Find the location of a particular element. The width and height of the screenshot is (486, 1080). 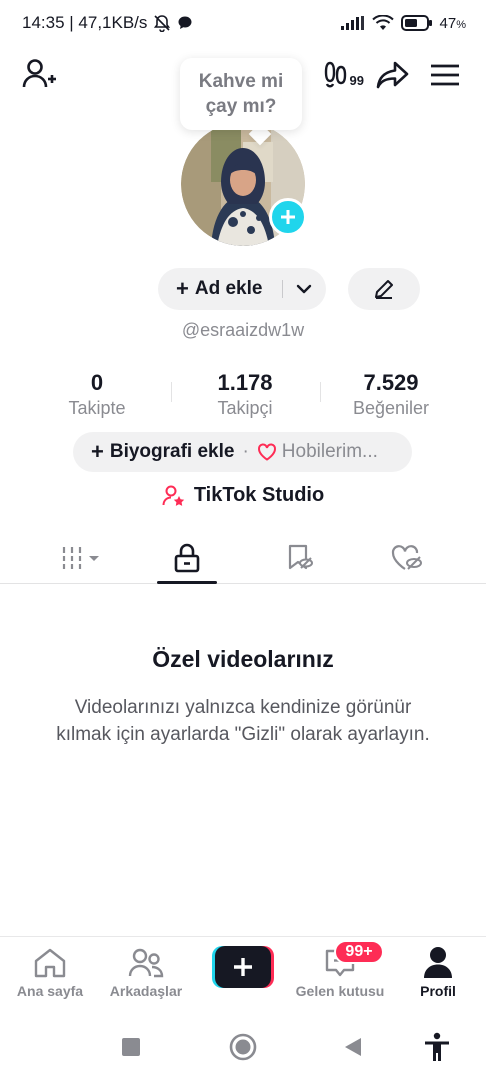

share-icon is located at coordinates (392, 75).